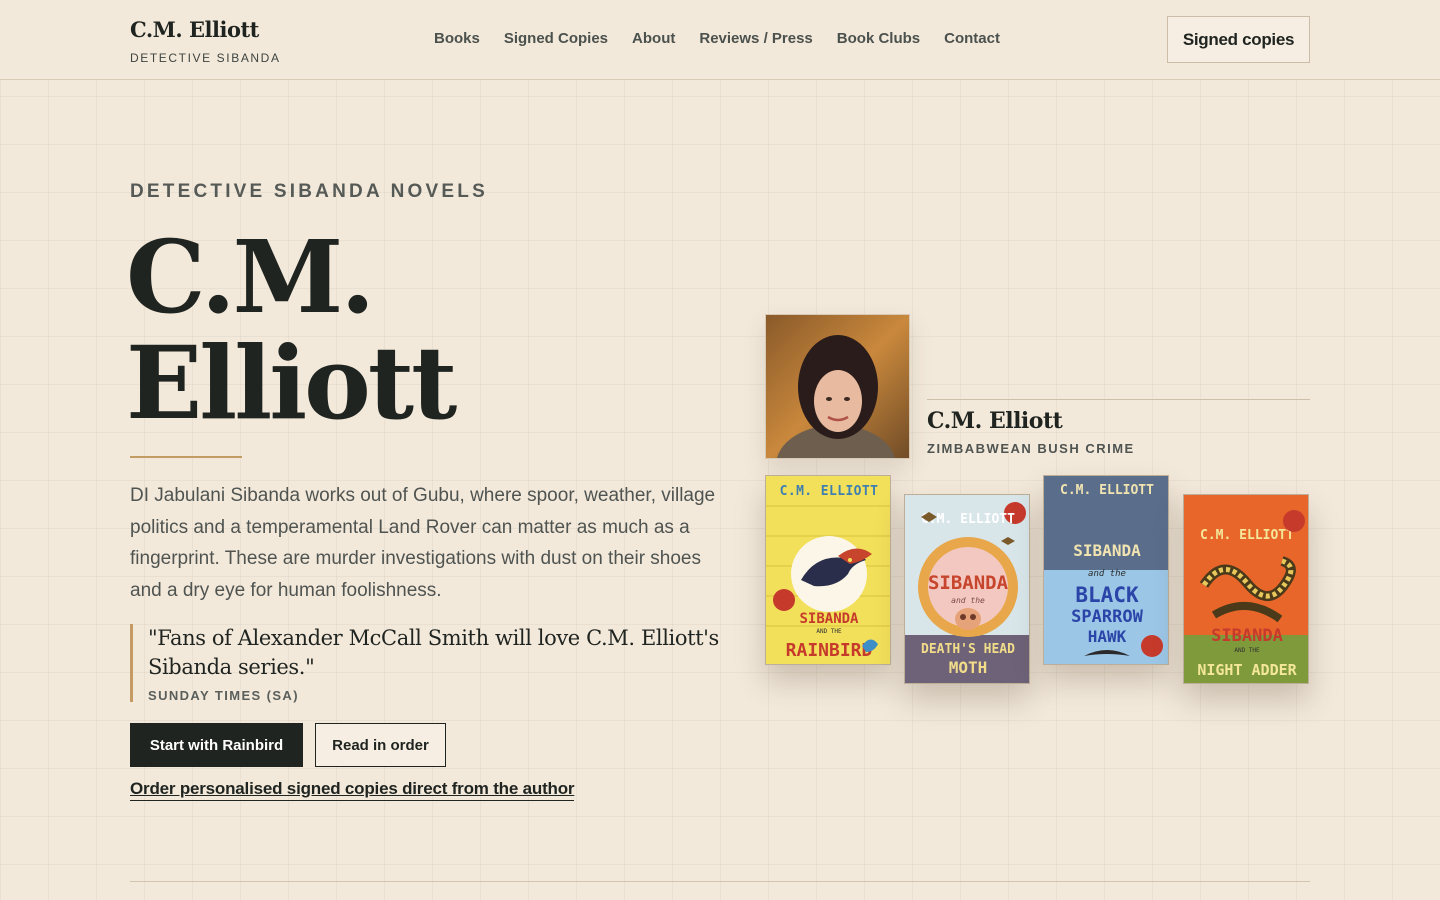 This screenshot has width=1440, height=900. Describe the element at coordinates (755, 38) in the screenshot. I see `nav-reviews-press: Reviews / Press` at that location.